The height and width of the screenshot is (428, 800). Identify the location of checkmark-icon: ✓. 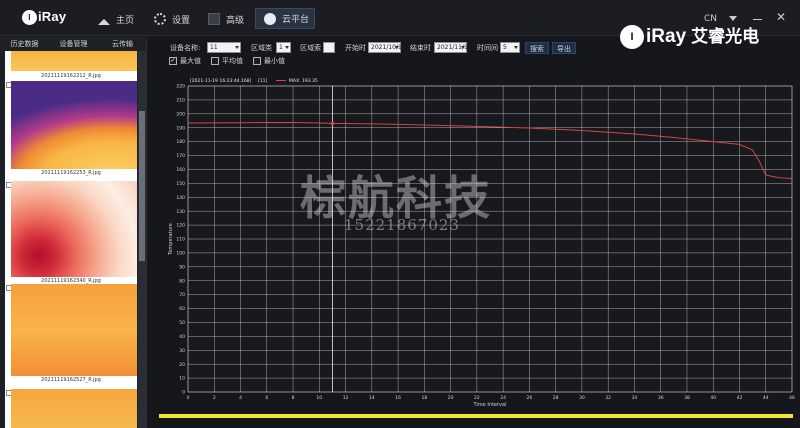
(173, 60).